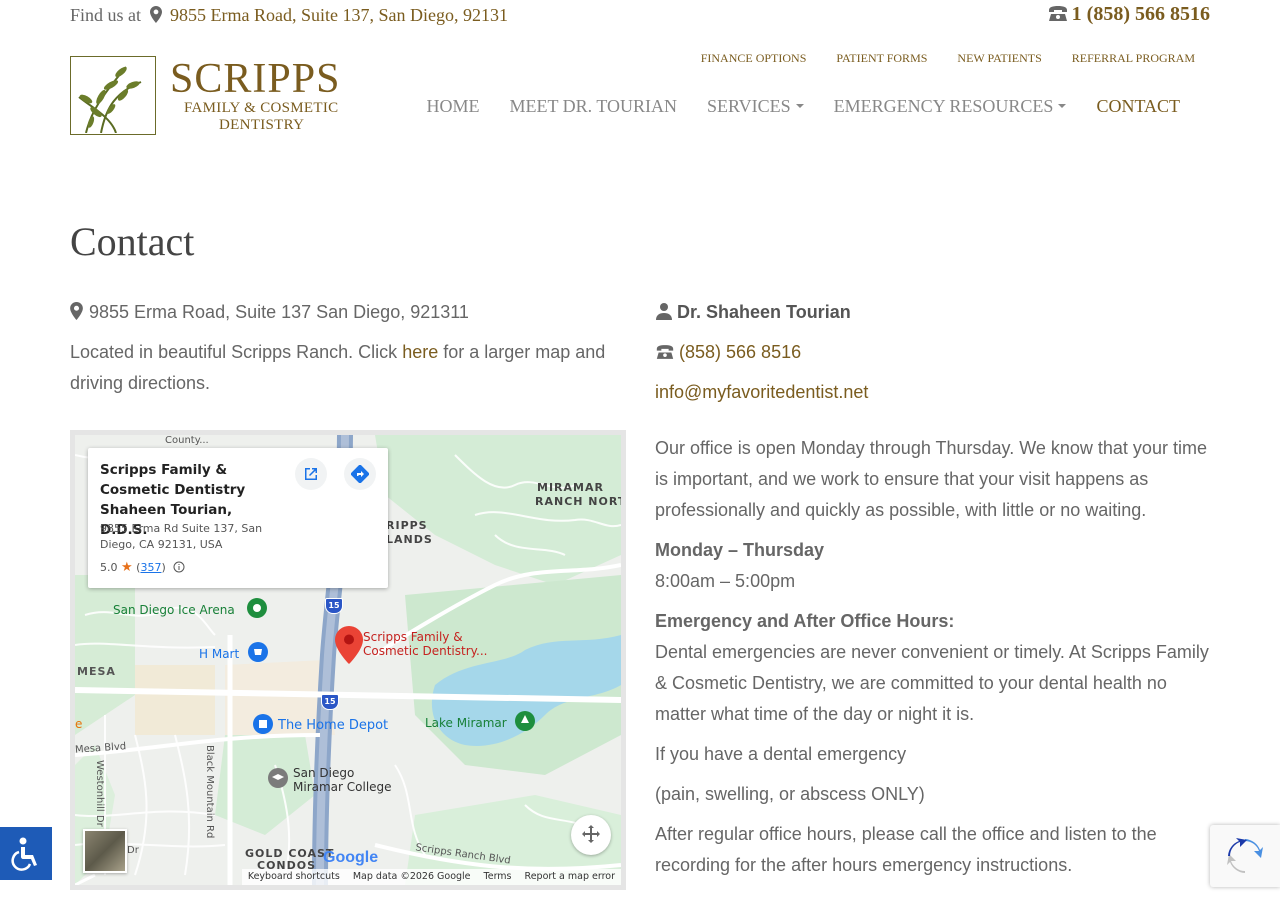  I want to click on accessibility-button, so click(26, 853).